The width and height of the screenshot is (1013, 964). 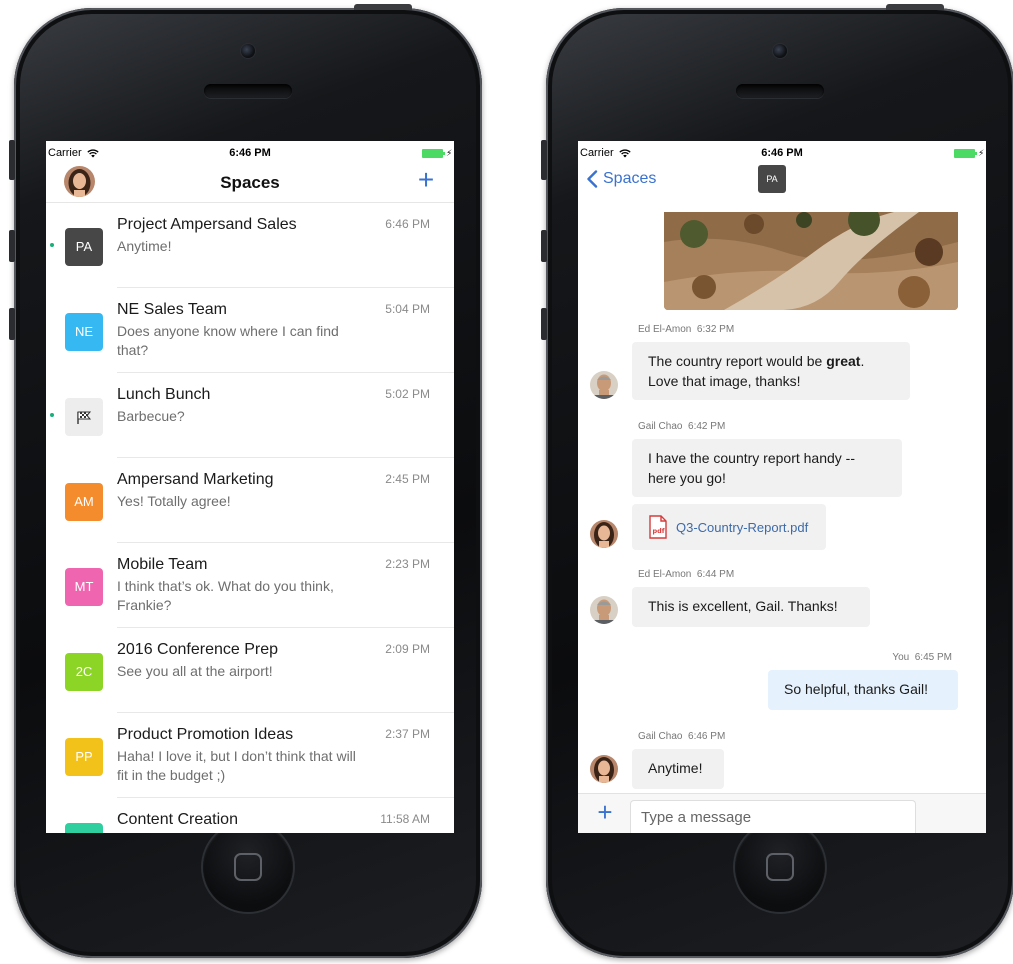 I want to click on space-name: Mobile Team, so click(x=162, y=564).